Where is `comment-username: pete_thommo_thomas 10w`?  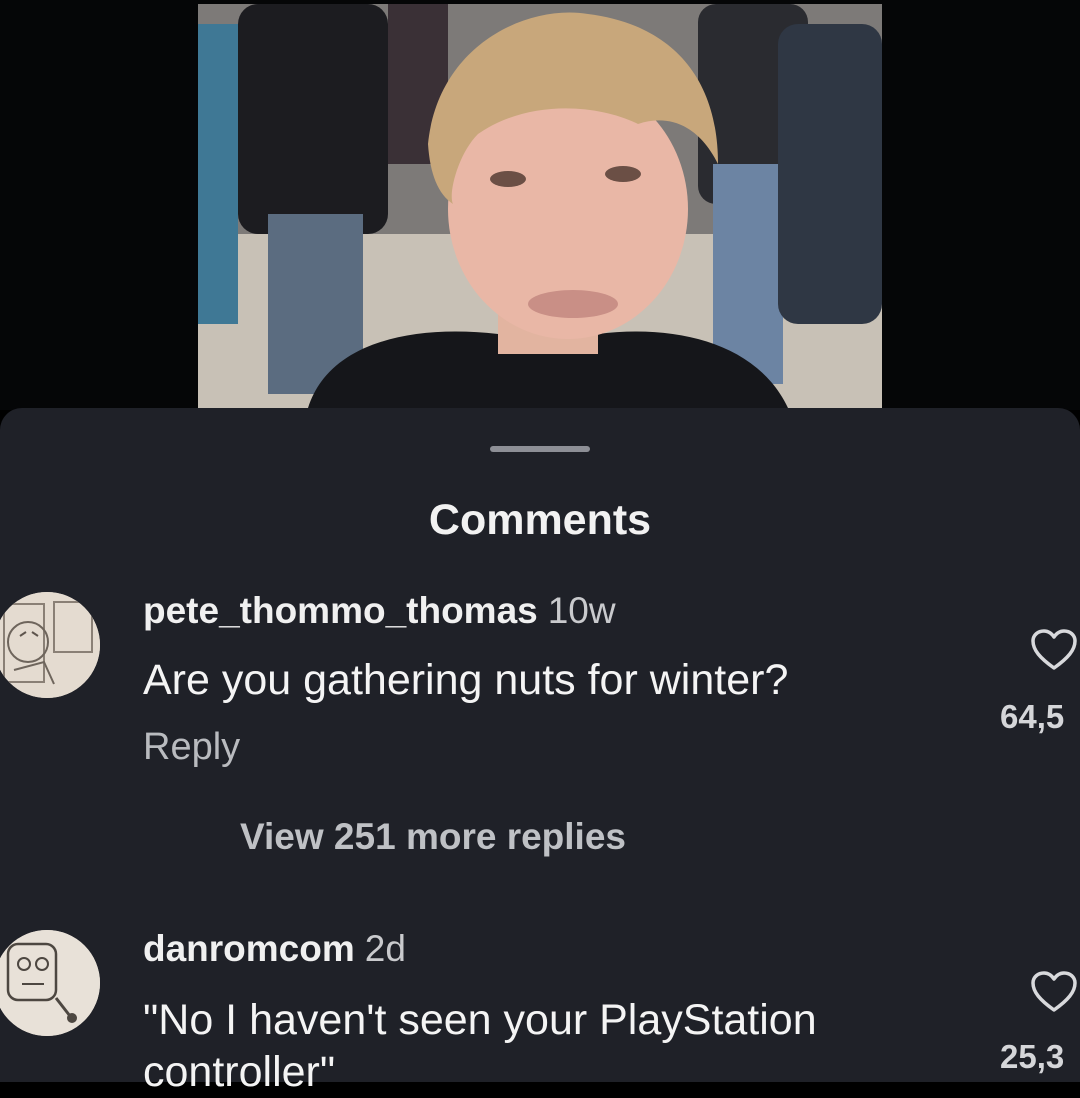 comment-username: pete_thommo_thomas 10w is located at coordinates (379, 611).